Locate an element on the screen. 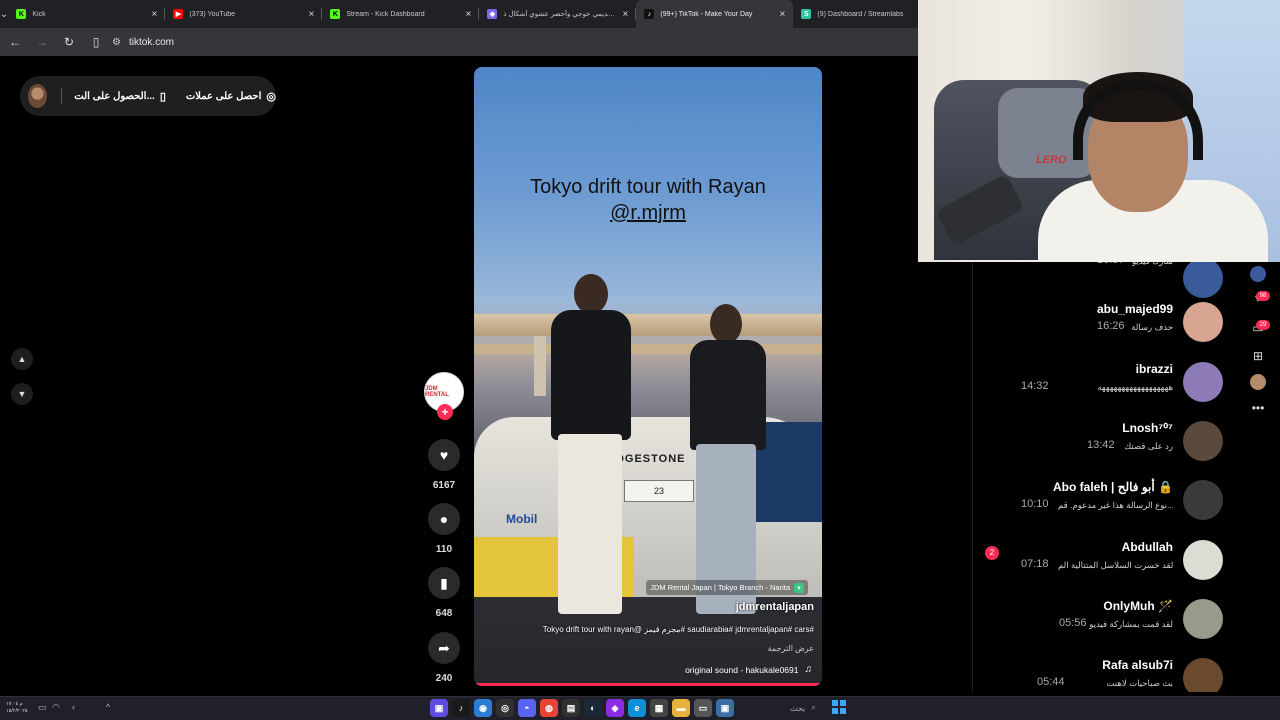 This screenshot has height=720, width=1280. browser-tab: ♪ (99+) TikTok - Make Your Day × is located at coordinates (715, 14).